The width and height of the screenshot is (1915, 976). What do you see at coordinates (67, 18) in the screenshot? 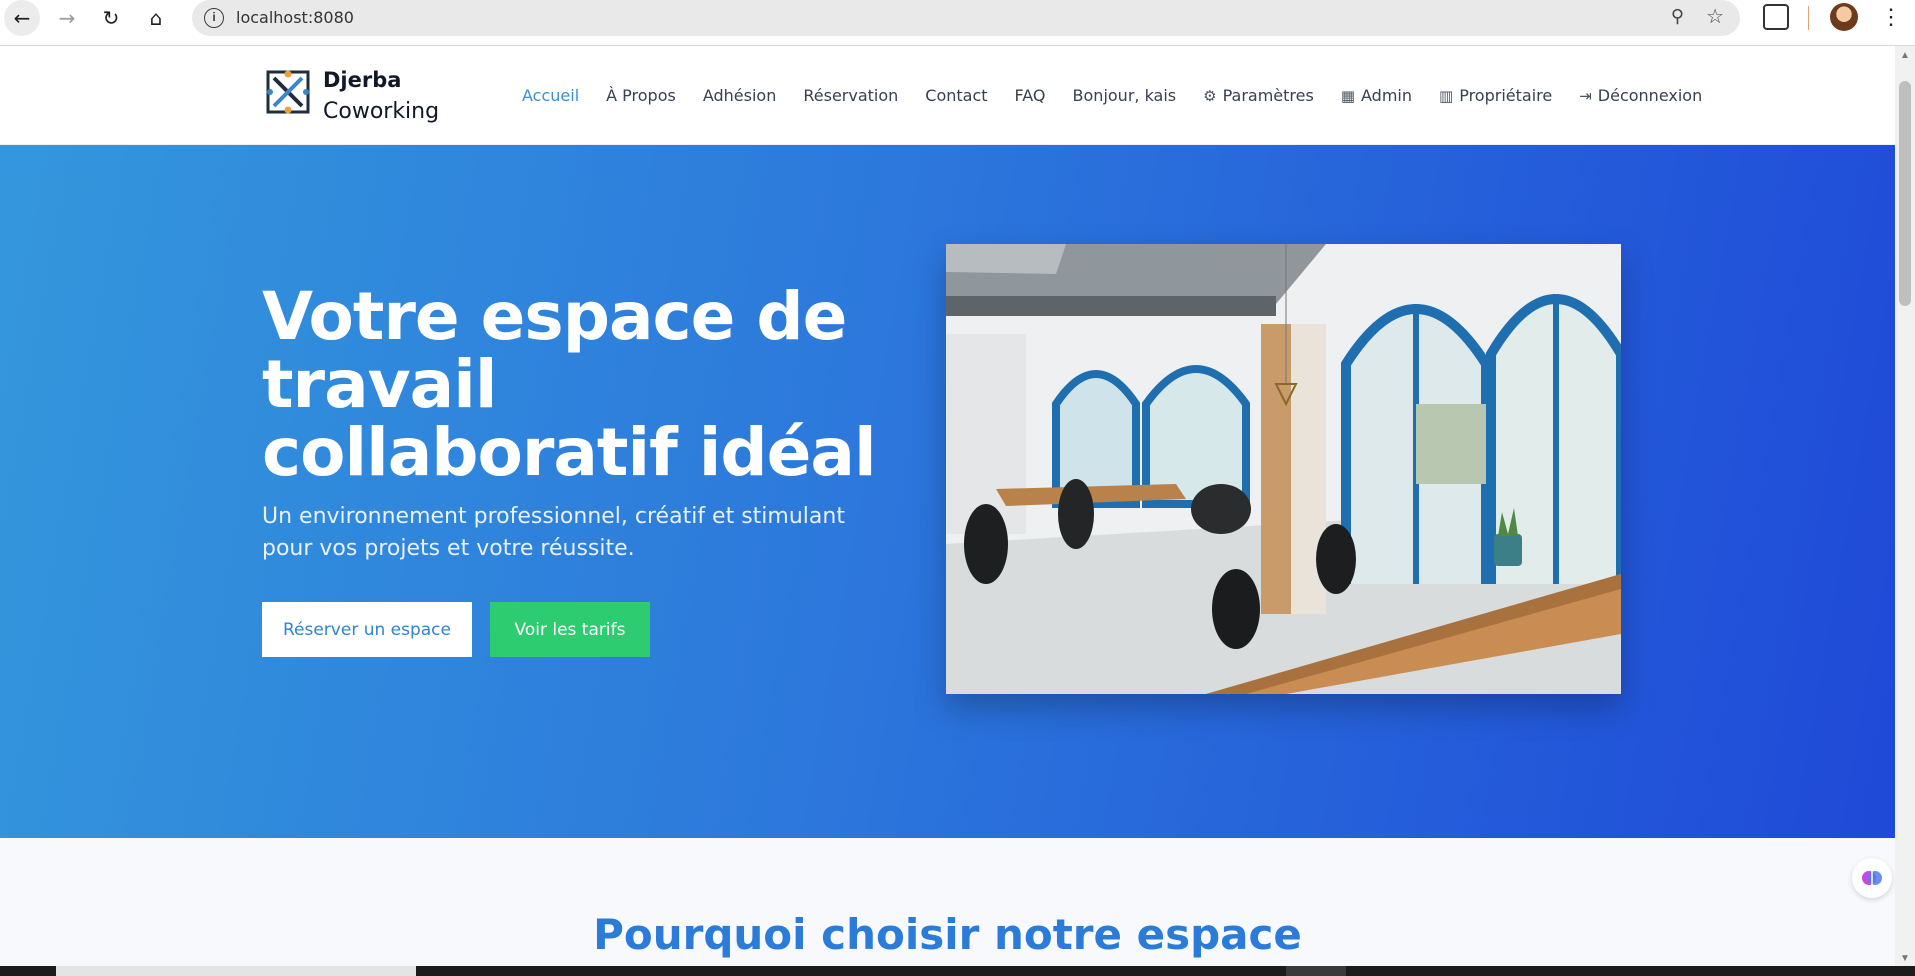
I see `forward-arrow-icon: →` at bounding box center [67, 18].